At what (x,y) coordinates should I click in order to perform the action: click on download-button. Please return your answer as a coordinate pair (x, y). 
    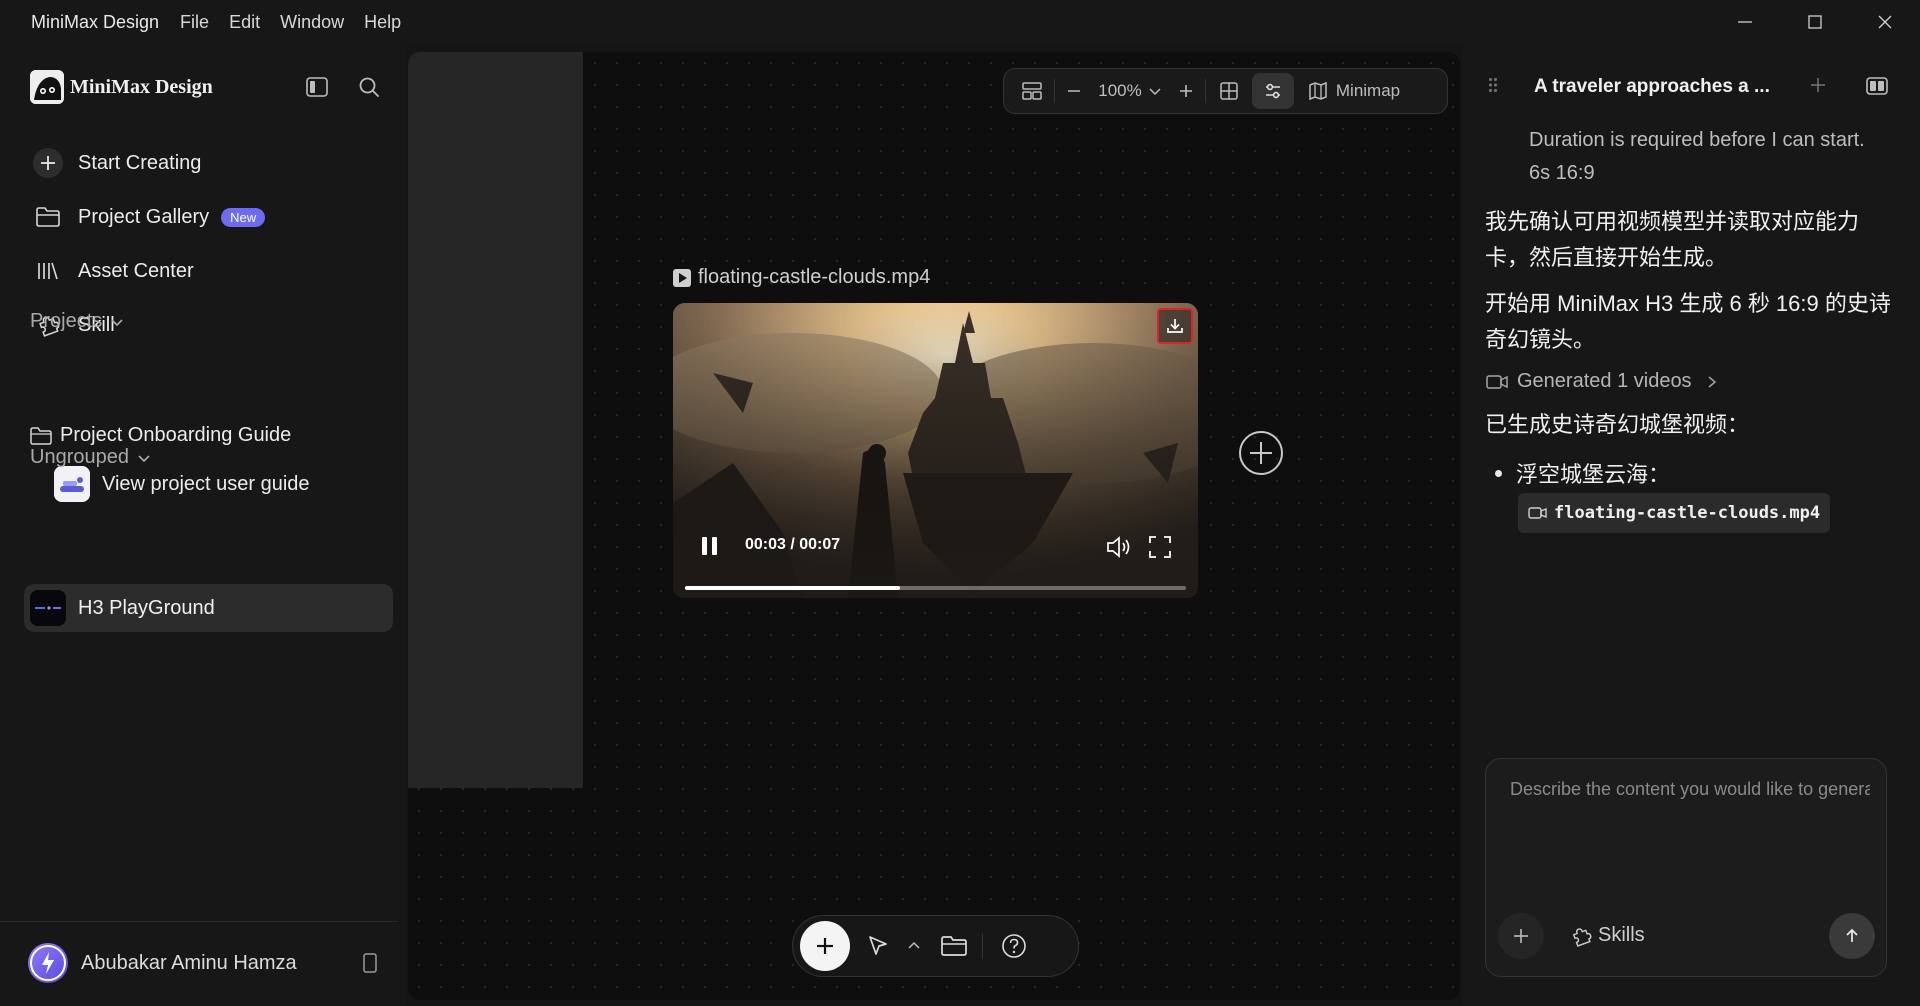
    Looking at the image, I should click on (1175, 326).